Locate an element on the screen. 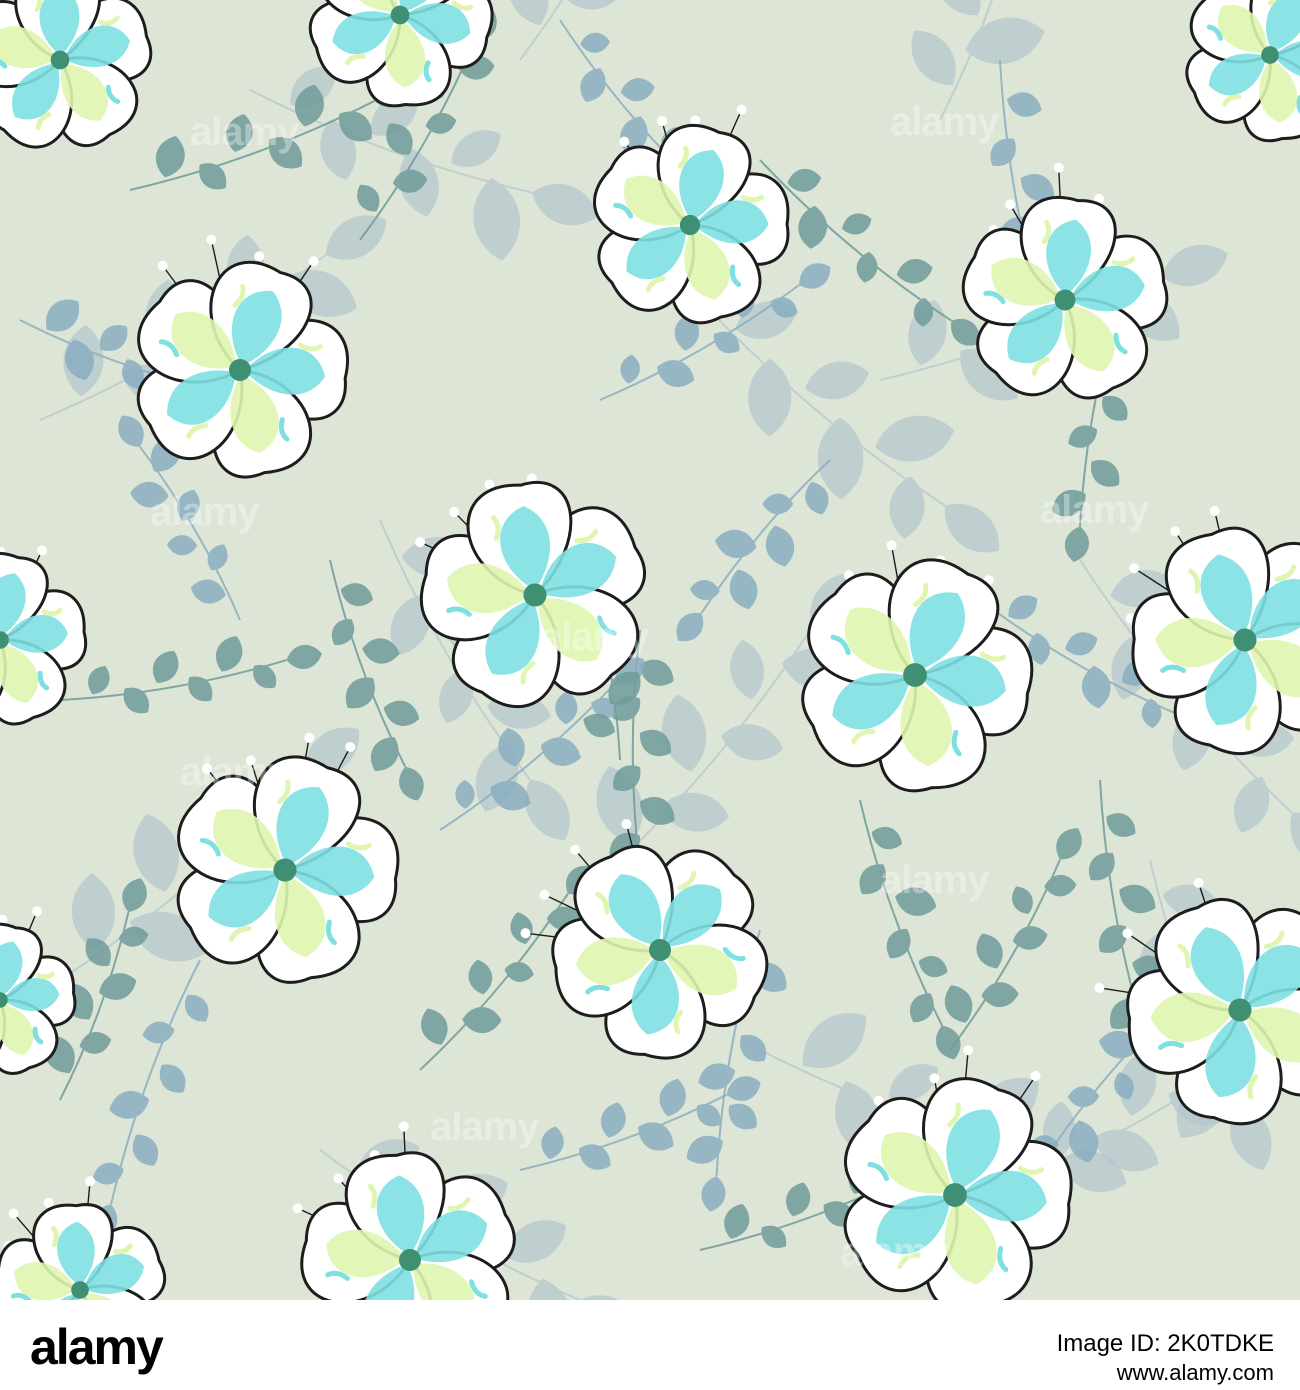  alamy-logo: alamy is located at coordinates (97, 1347).